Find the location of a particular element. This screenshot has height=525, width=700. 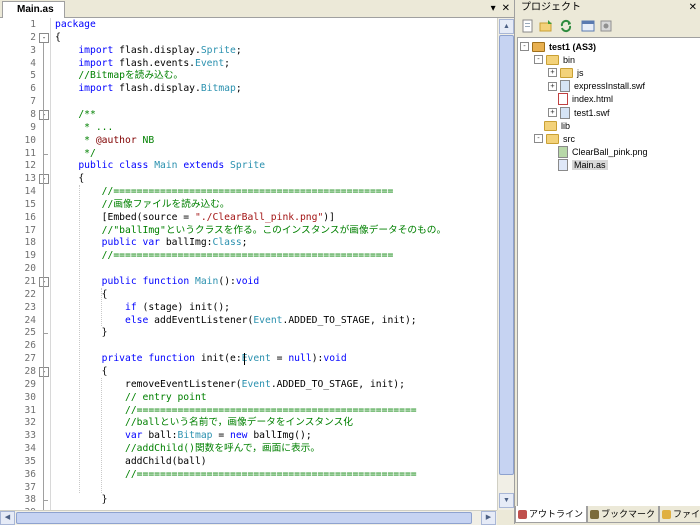

folder-icon is located at coordinates (566, 72).